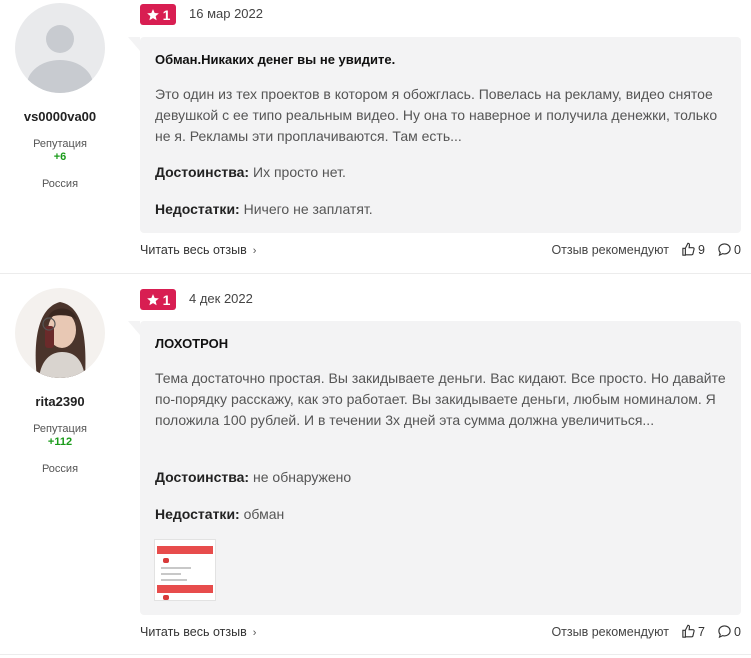  I want to click on review-footer: Читать весь отзыв › Отзыв рекомендуют 9 0, so click(440, 253).